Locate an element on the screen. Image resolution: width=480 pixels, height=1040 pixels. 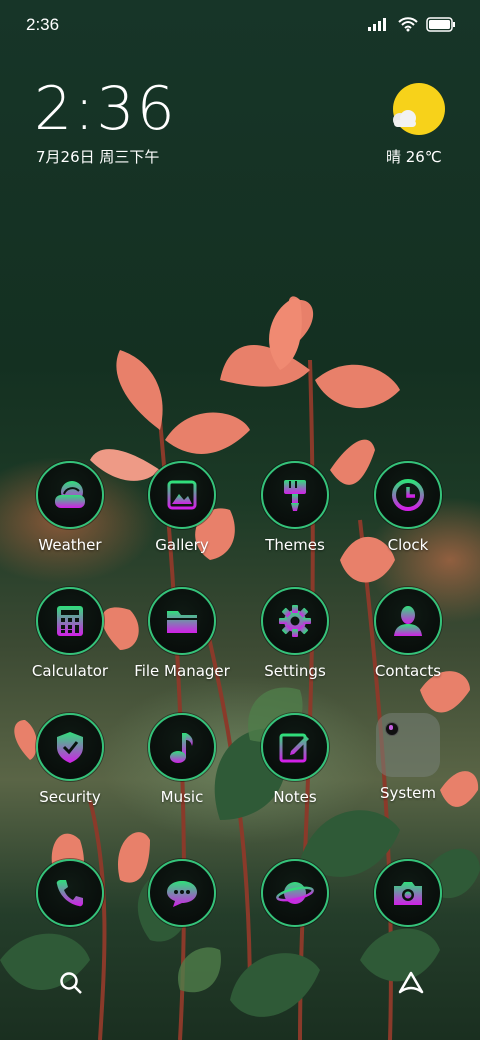
app-security: Security is located at coordinates (70, 759).